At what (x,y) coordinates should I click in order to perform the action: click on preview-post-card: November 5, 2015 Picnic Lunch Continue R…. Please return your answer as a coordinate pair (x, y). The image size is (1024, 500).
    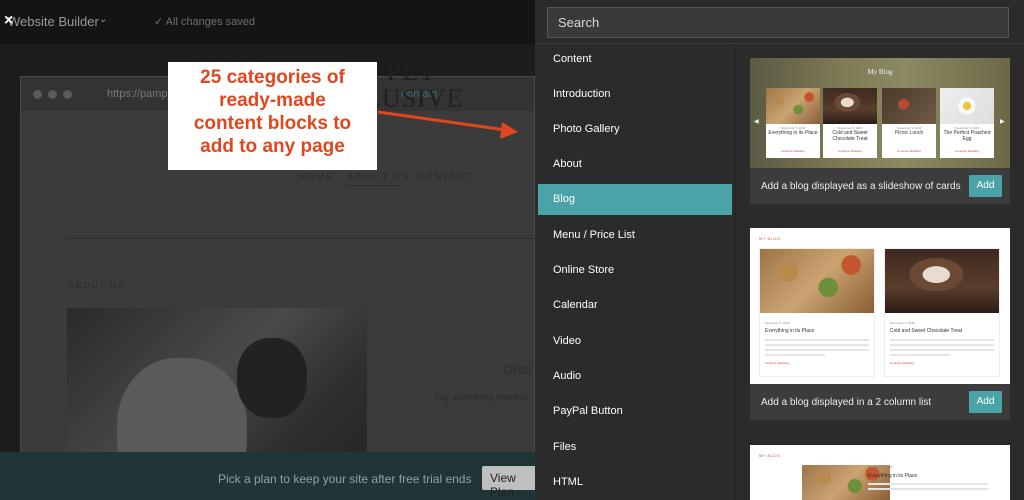
    Looking at the image, I should click on (909, 123).